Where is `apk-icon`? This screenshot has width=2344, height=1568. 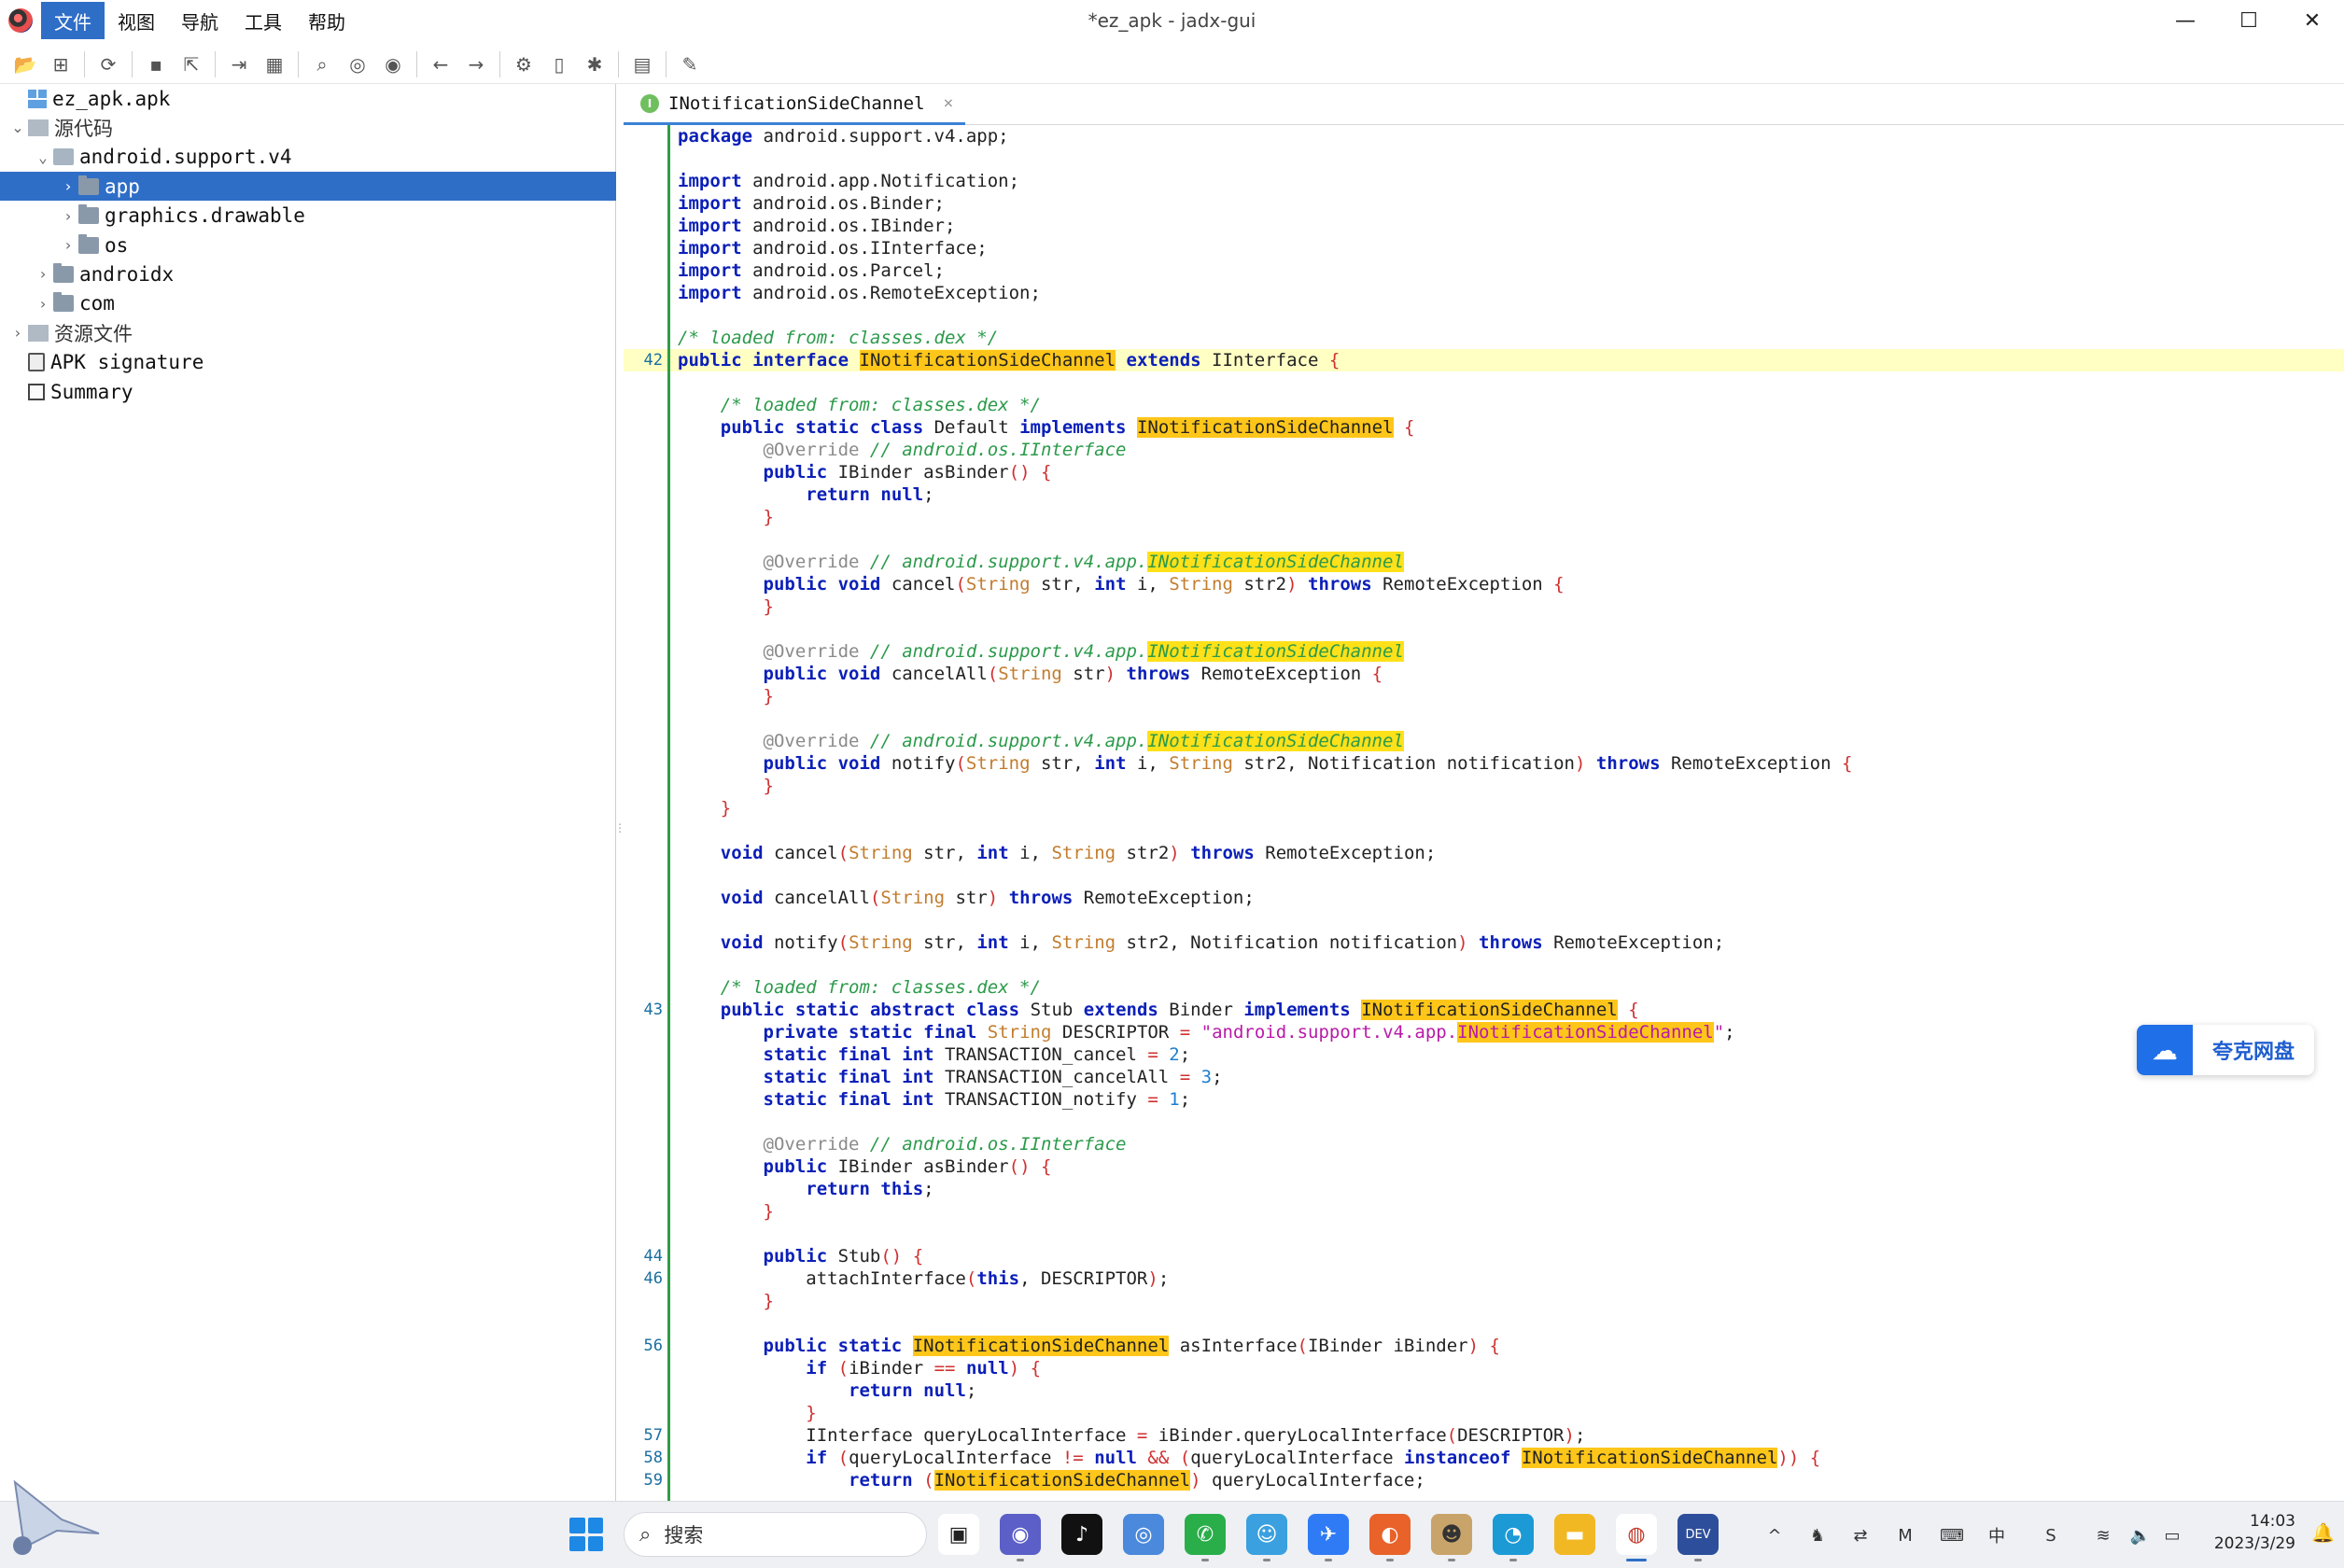
apk-icon is located at coordinates (37, 98).